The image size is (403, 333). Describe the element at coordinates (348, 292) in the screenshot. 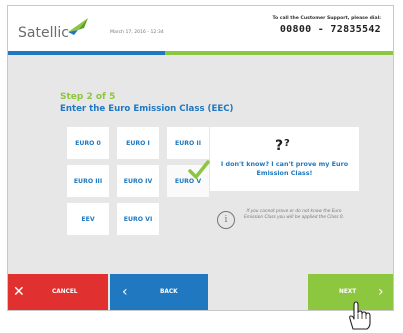

I see `next-label: NEXT` at that location.